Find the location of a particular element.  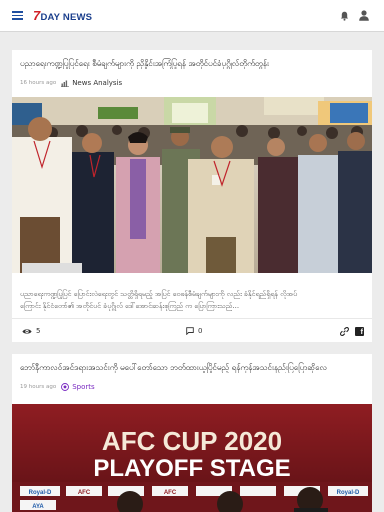

banner-line-1: AFC CUP 2020 is located at coordinates (192, 441).